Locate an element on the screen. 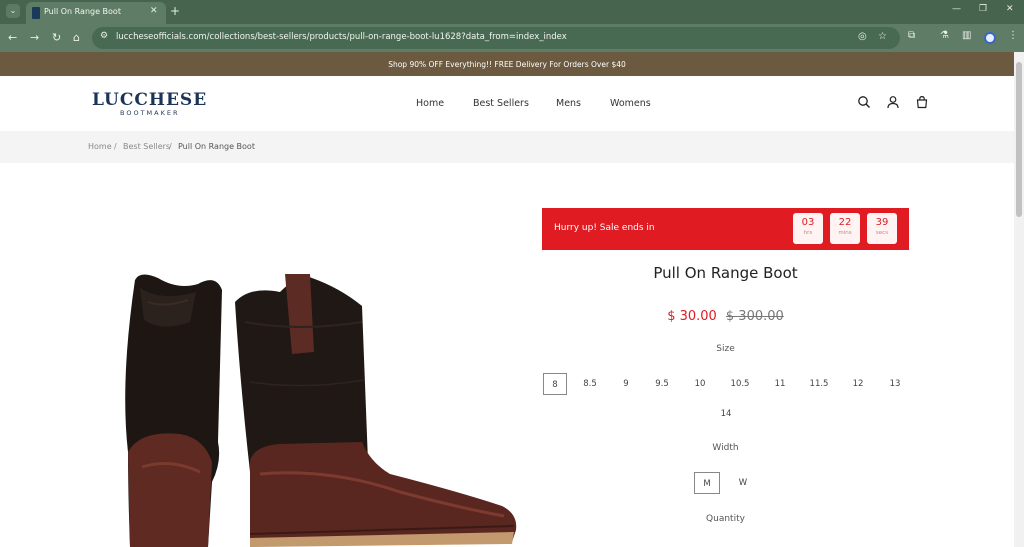 The image size is (1024, 547). browser-tab: Pull On Range Boot ✕ is located at coordinates (96, 13).